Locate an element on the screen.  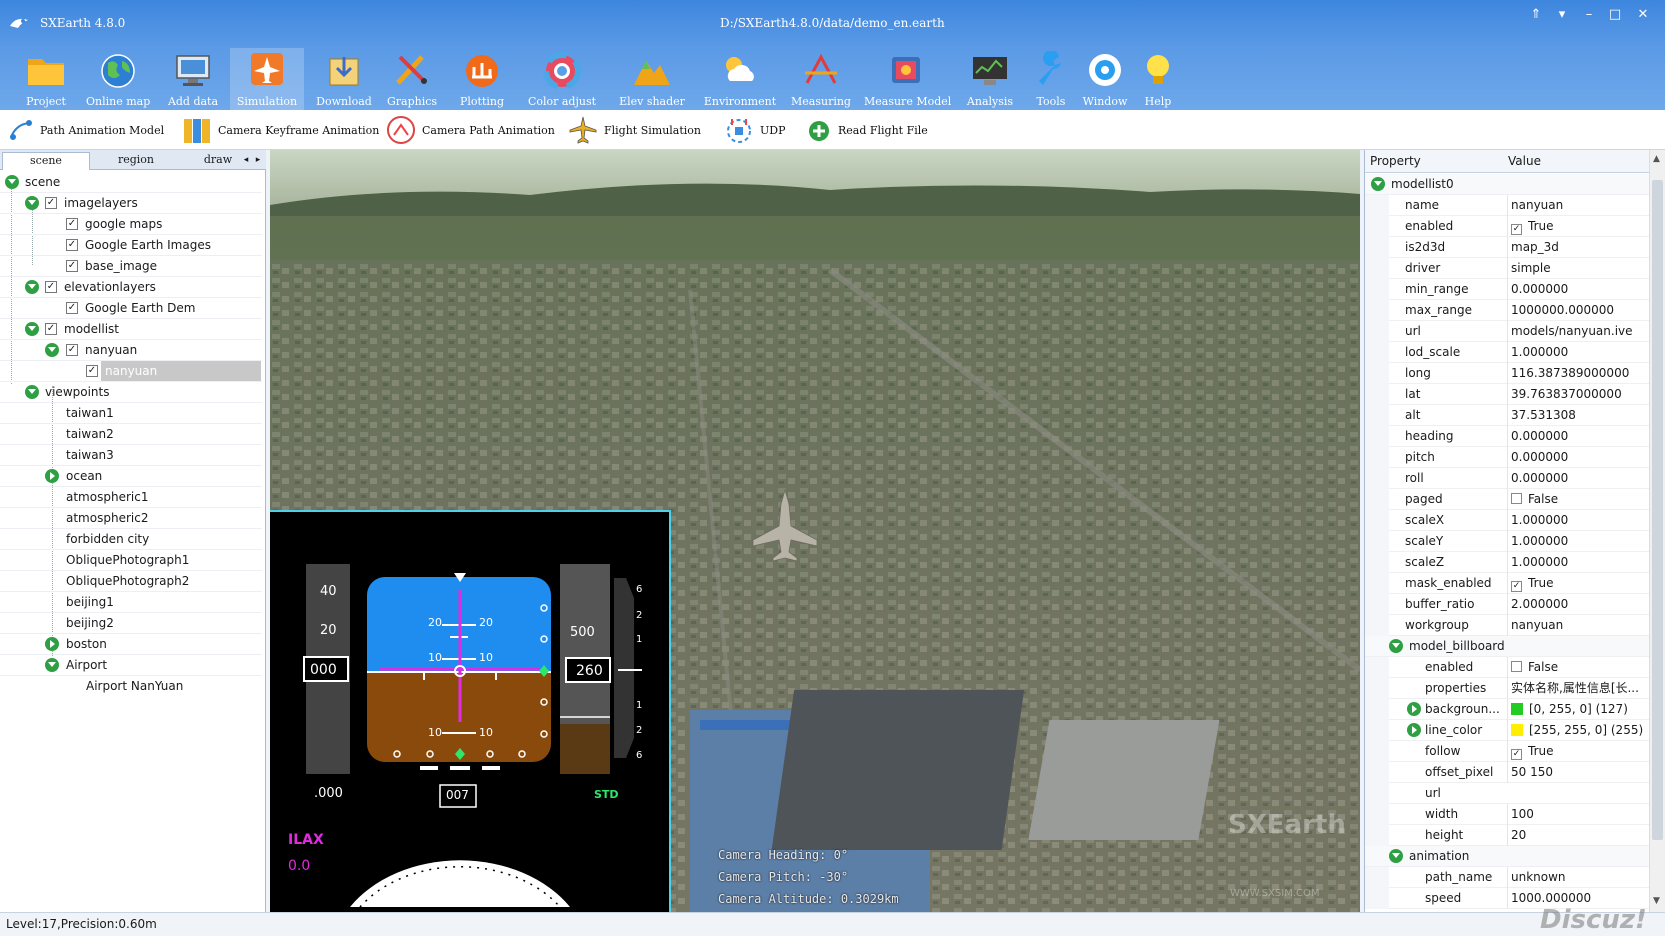
property-row: follow ✓ True is located at coordinates (1507, 751).